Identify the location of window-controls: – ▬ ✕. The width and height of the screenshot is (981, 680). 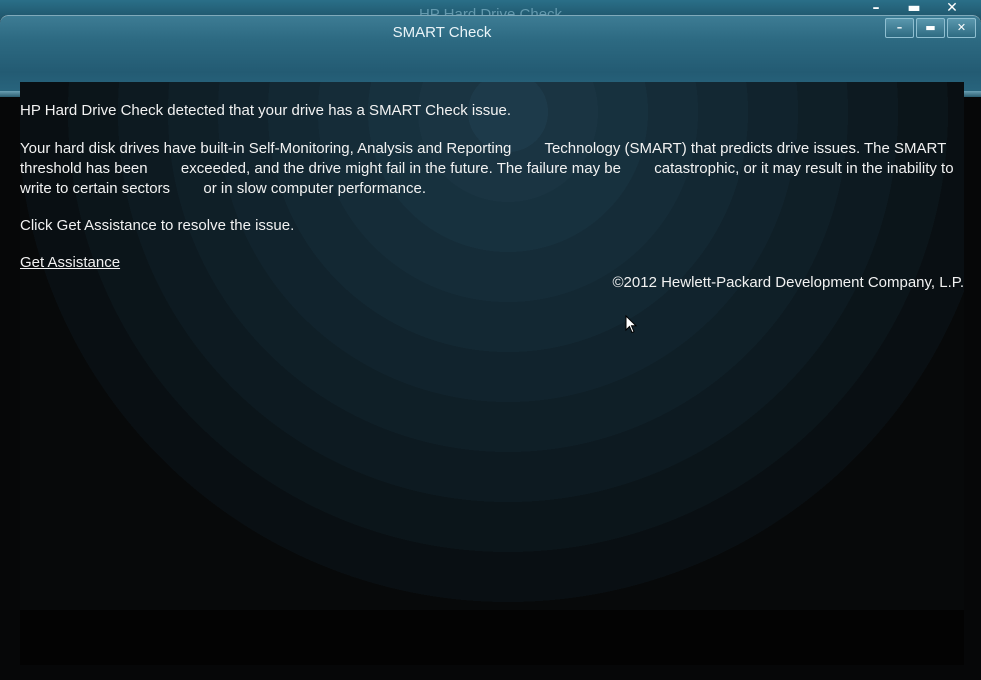
(930, 28).